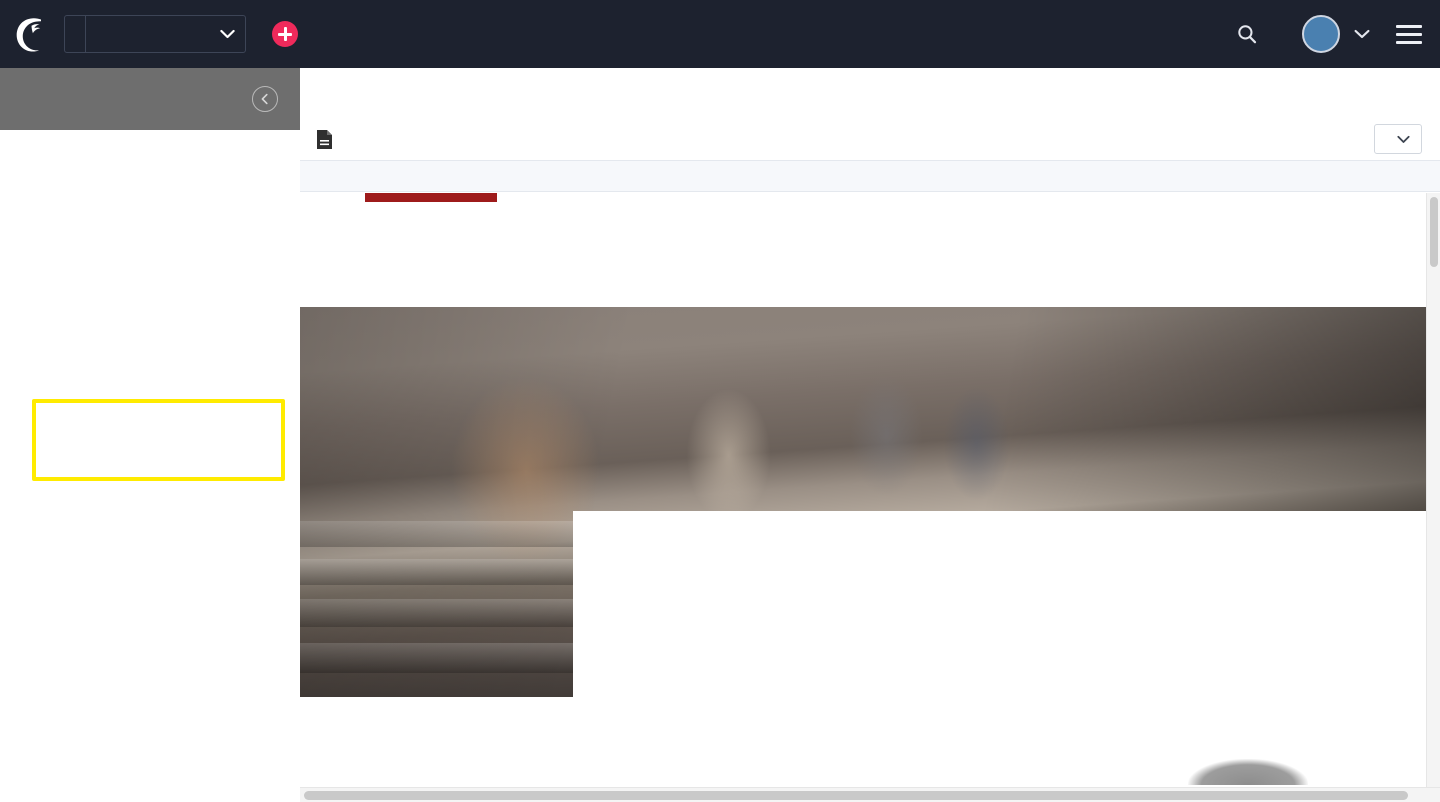 This screenshot has width=1440, height=802. What do you see at coordinates (28, 35) in the screenshot?
I see `cascade-crescent-logo-icon` at bounding box center [28, 35].